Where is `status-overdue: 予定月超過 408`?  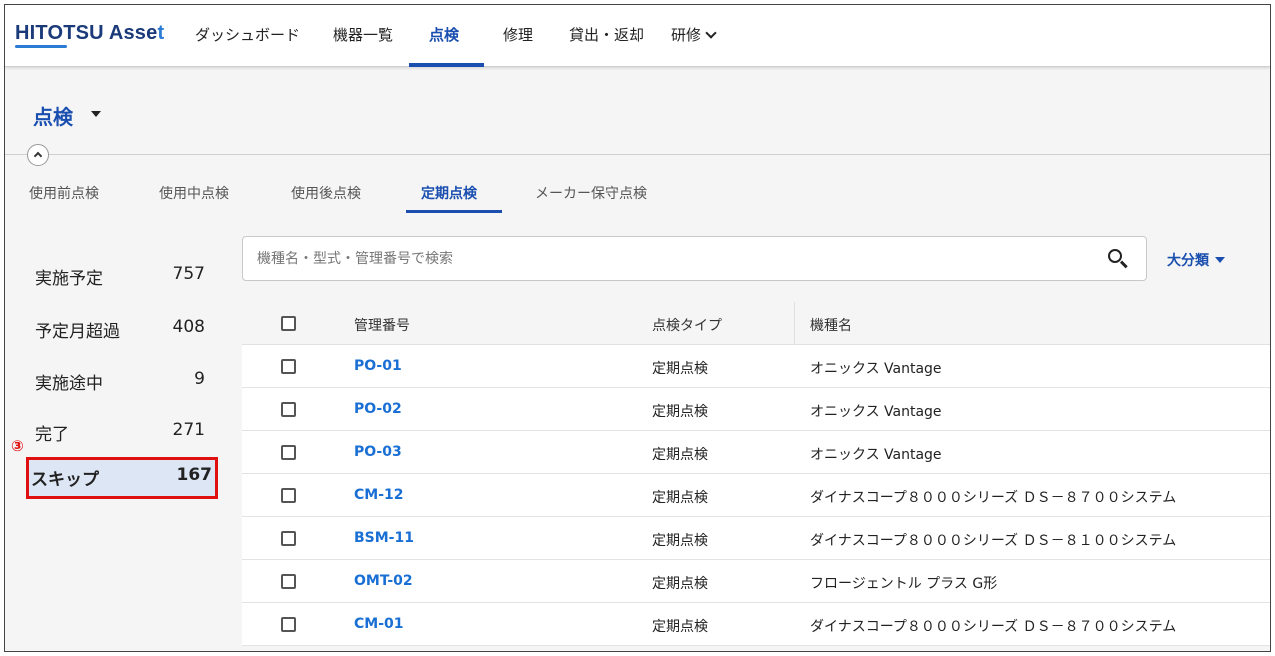
status-overdue: 予定月超過 408 is located at coordinates (121, 327).